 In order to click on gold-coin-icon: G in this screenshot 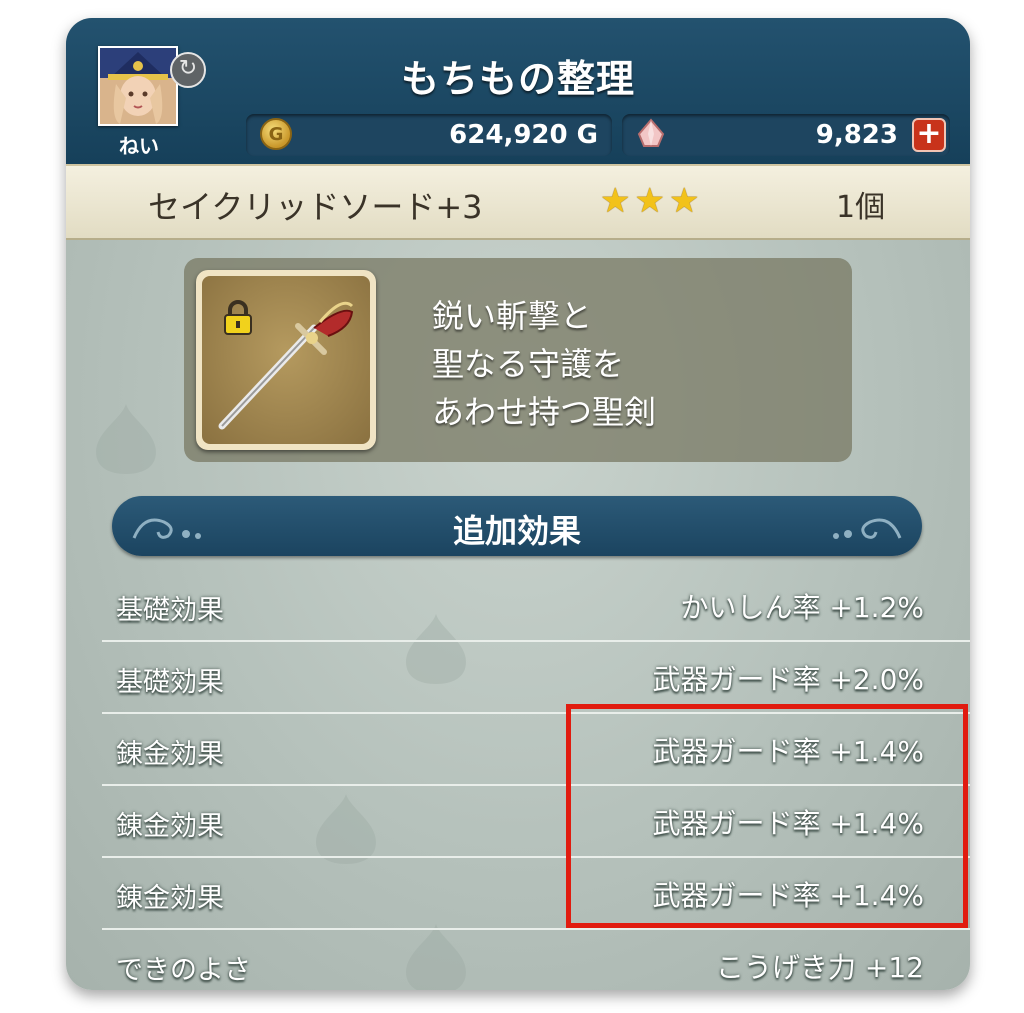, I will do `click(276, 134)`.